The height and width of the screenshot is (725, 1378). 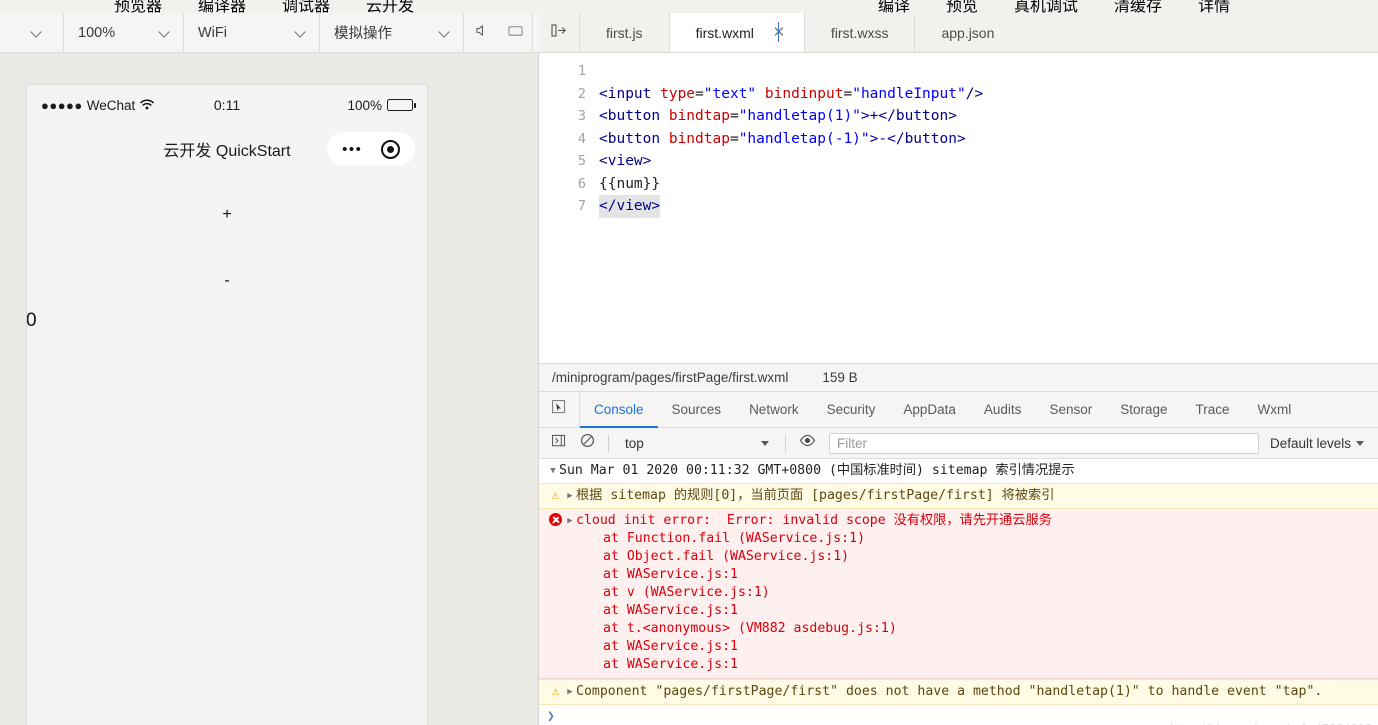 I want to click on log-levels-select: Default levels, so click(x=1320, y=443).